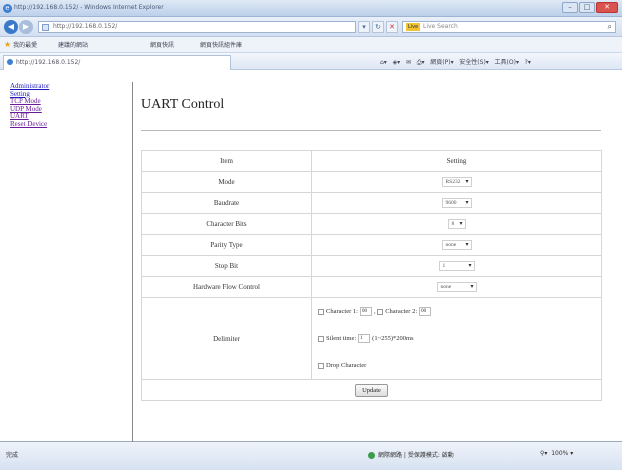 The height and width of the screenshot is (470, 622). Describe the element at coordinates (526, 62) in the screenshot. I see `help-icon: ?` at that location.